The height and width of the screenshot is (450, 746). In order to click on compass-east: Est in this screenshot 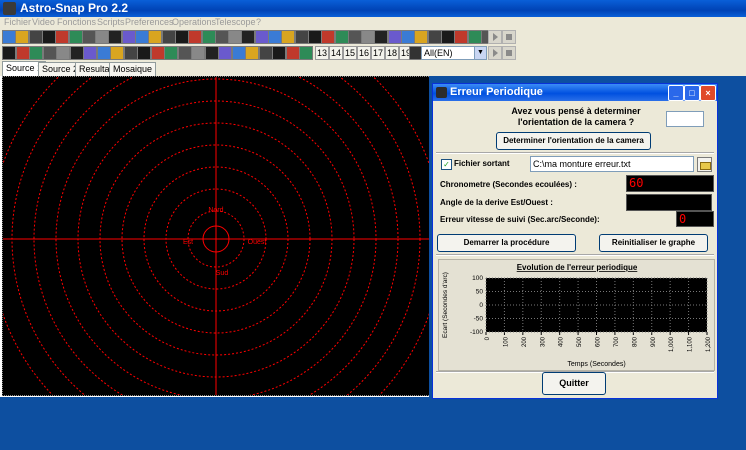, I will do `click(188, 242)`.